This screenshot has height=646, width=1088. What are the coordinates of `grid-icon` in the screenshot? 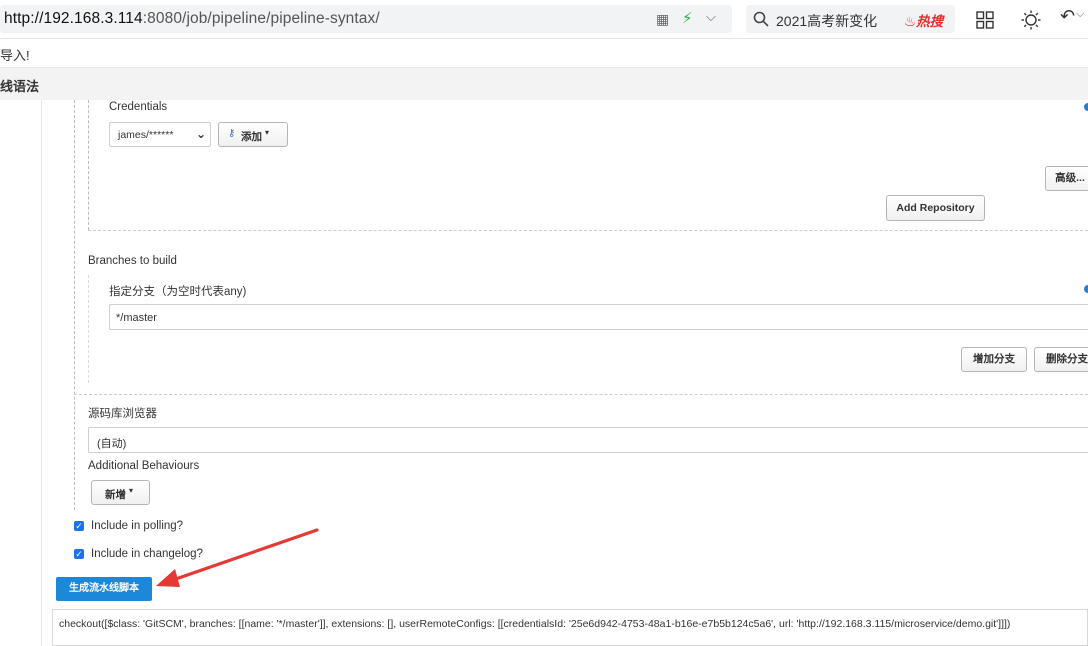 It's located at (985, 20).